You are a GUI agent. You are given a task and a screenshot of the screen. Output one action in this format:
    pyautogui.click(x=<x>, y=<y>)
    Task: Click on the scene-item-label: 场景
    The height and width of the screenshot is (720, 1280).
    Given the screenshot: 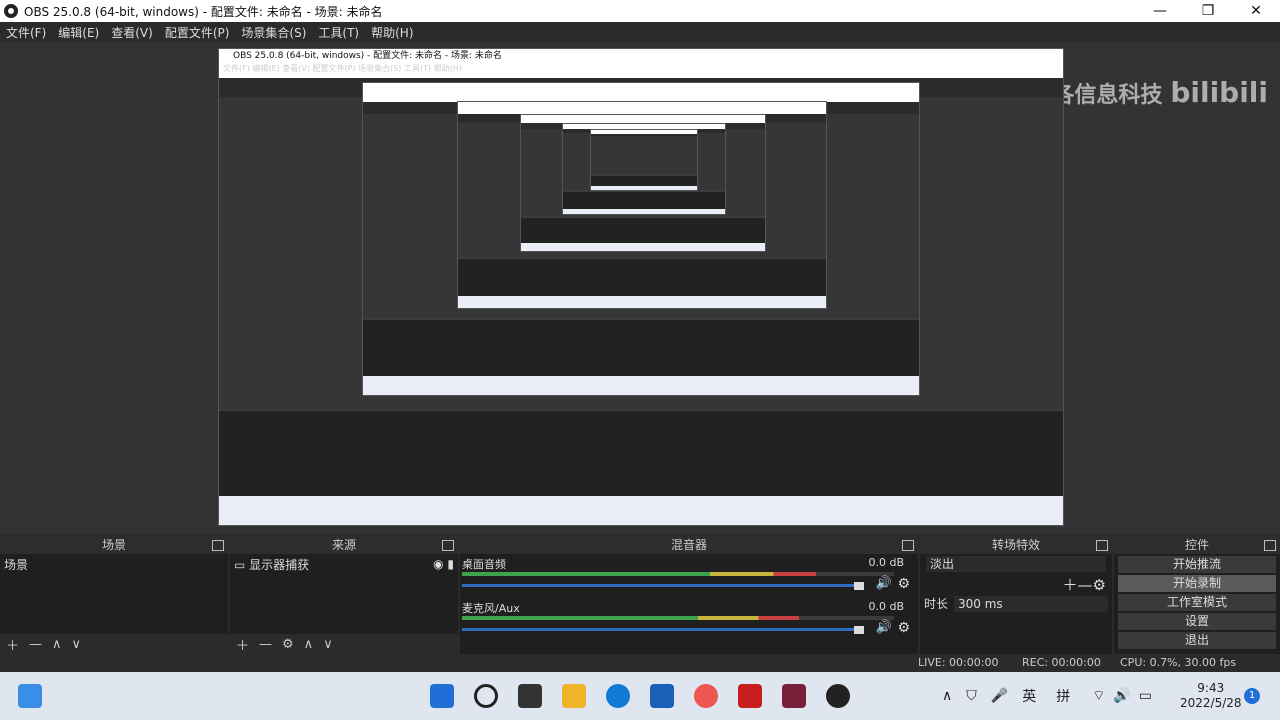 What is the action you would take?
    pyautogui.click(x=16, y=564)
    